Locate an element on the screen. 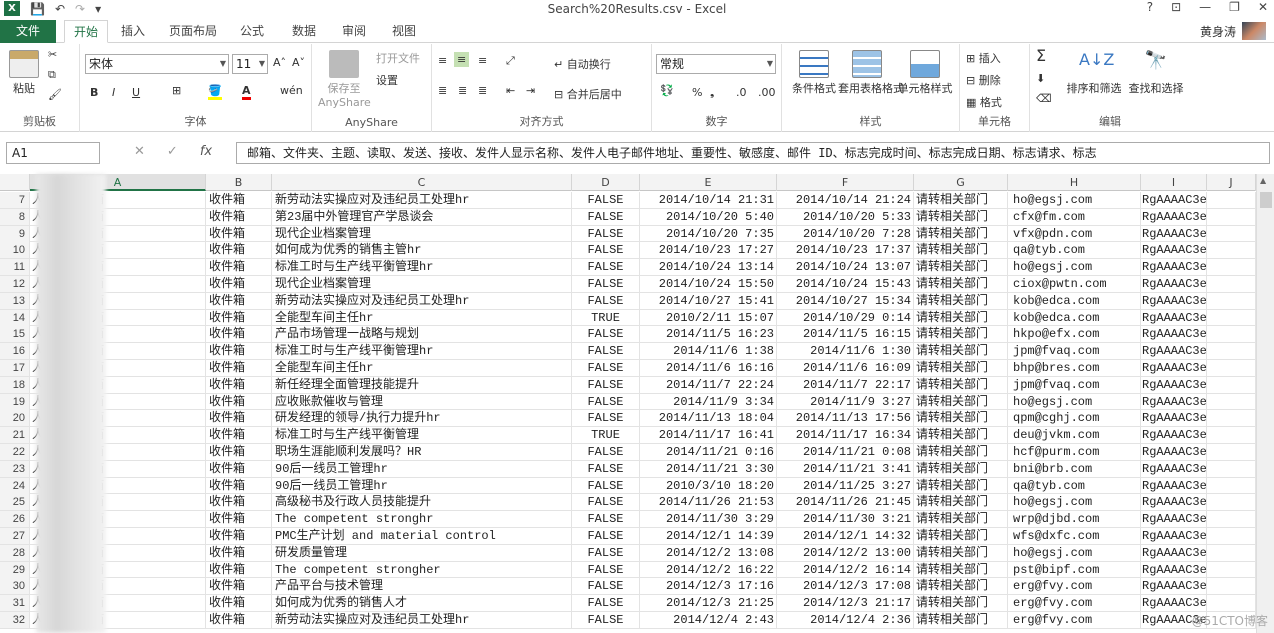 The width and height of the screenshot is (1274, 633). table-cell: 标准工时与生产线平衡管理 is located at coordinates (422, 435).